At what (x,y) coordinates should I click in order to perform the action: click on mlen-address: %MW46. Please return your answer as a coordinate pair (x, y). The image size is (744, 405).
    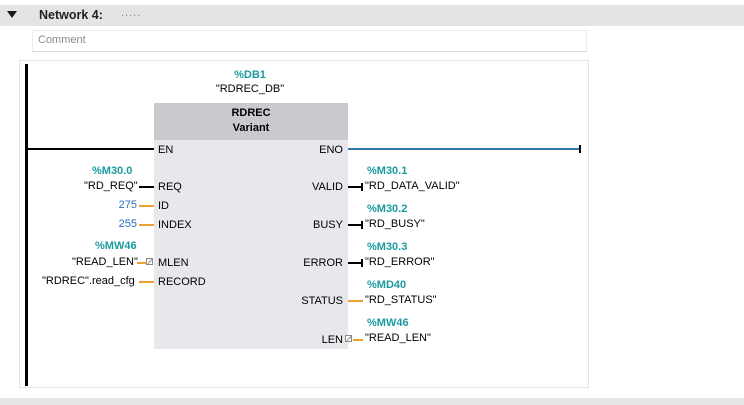
    Looking at the image, I should click on (116, 246).